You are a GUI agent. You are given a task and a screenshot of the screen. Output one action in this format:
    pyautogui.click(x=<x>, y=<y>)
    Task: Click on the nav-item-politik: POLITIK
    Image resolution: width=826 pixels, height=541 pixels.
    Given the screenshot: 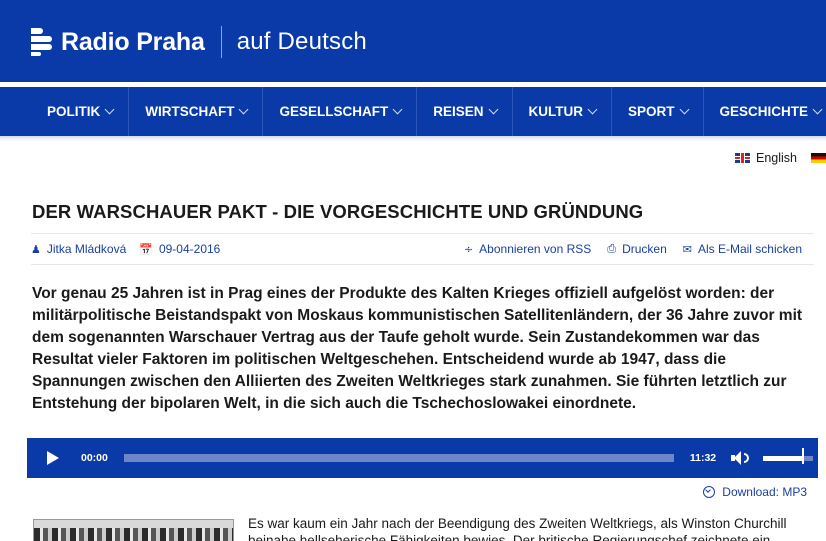 What is the action you would take?
    pyautogui.click(x=65, y=111)
    